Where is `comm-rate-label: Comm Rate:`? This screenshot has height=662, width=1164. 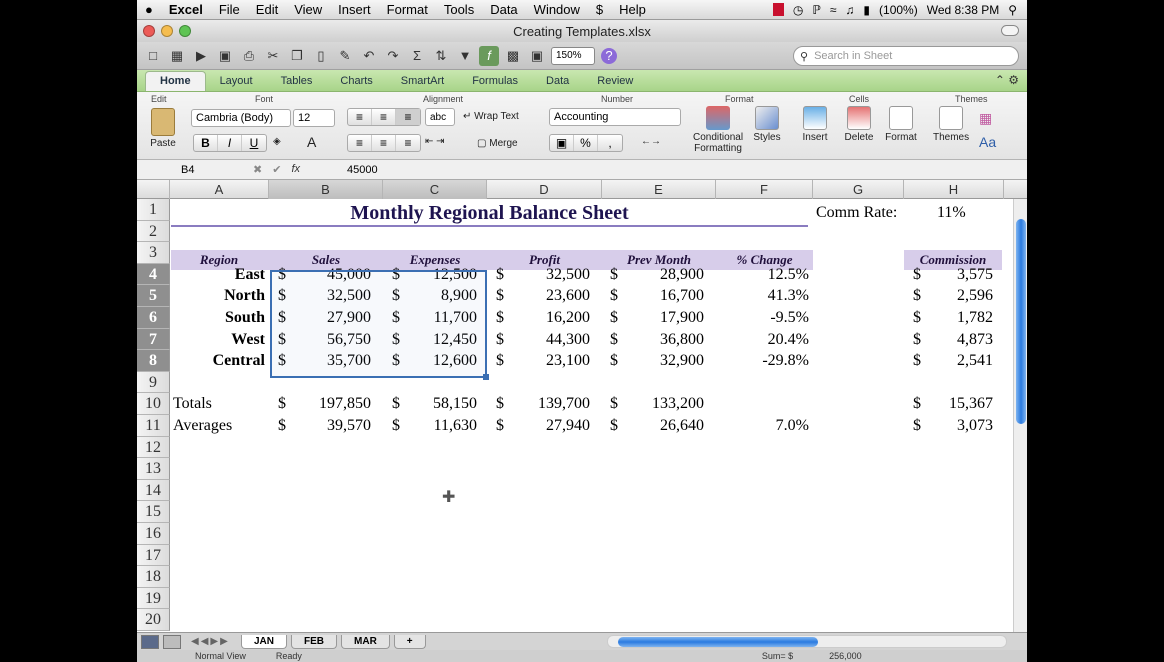
comm-rate-label: Comm Rate: is located at coordinates (856, 213).